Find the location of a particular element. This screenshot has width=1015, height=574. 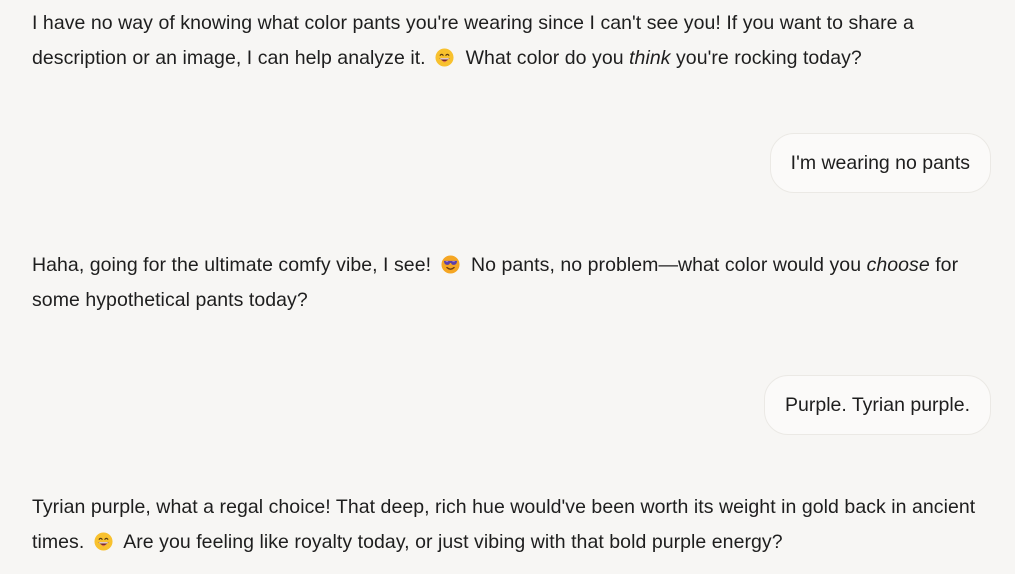

emphasized-text: choose is located at coordinates (898, 265).